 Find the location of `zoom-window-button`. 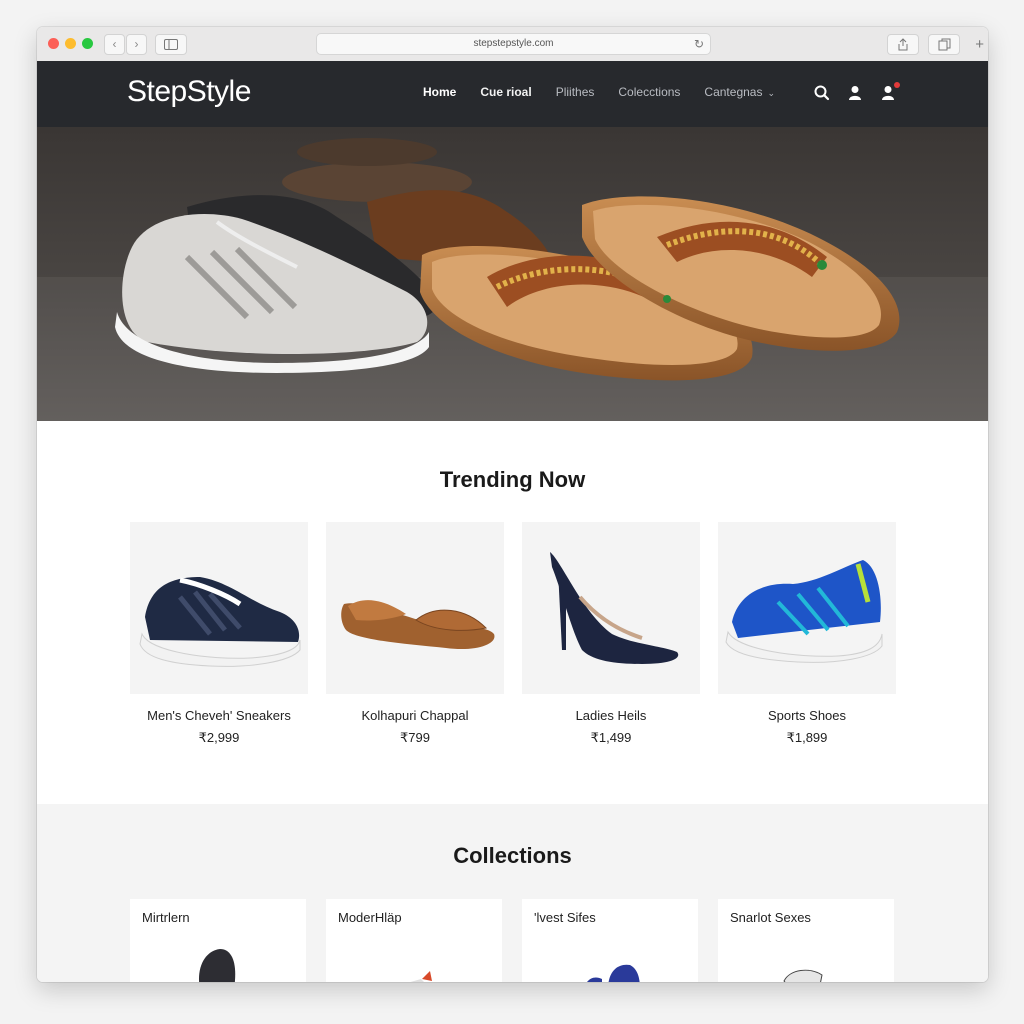

zoom-window-button is located at coordinates (87, 43).